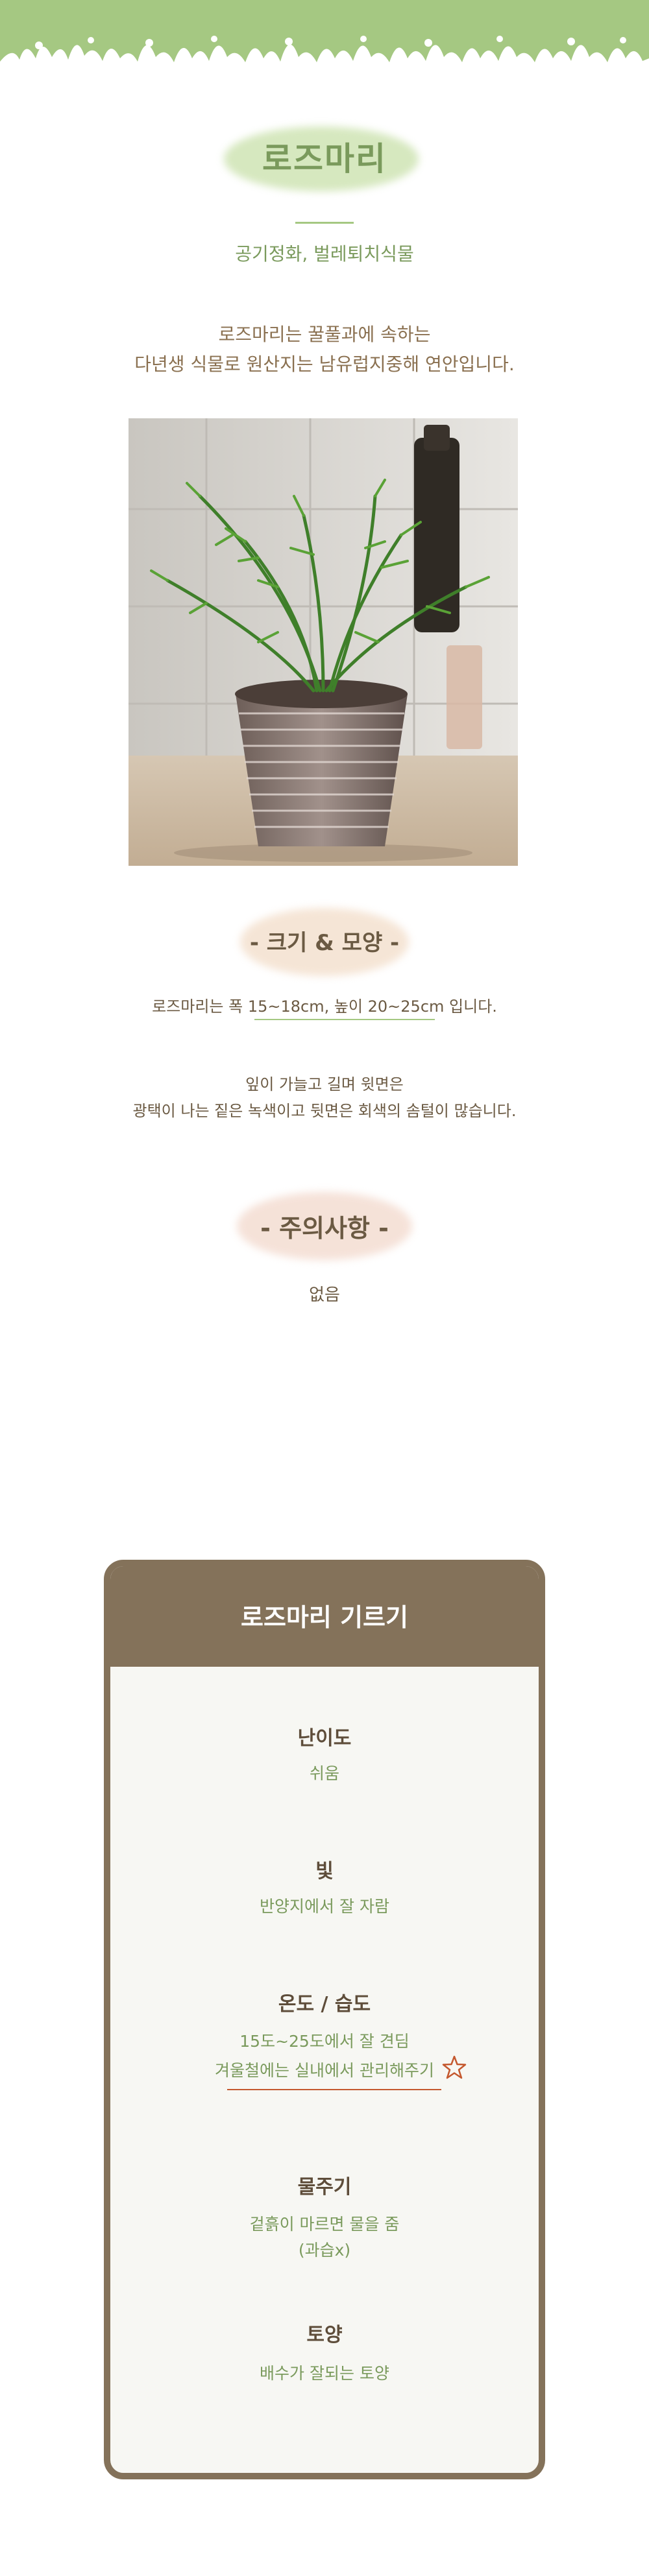  I want to click on winter-underline, so click(334, 2089).